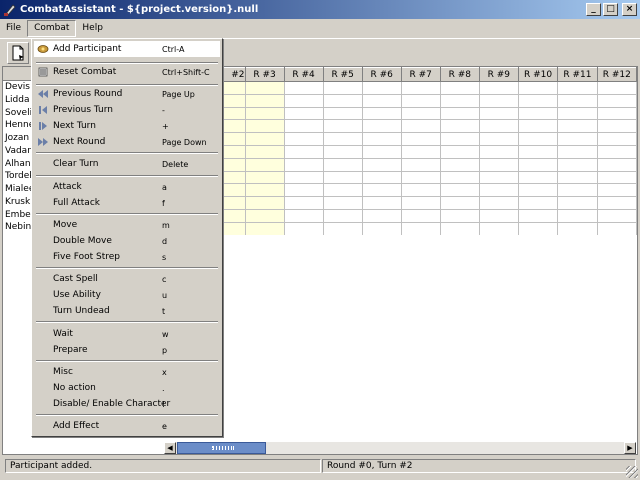 The width and height of the screenshot is (640, 480). I want to click on menu-item-previous-round: Previous Round Page Up, so click(127, 94).